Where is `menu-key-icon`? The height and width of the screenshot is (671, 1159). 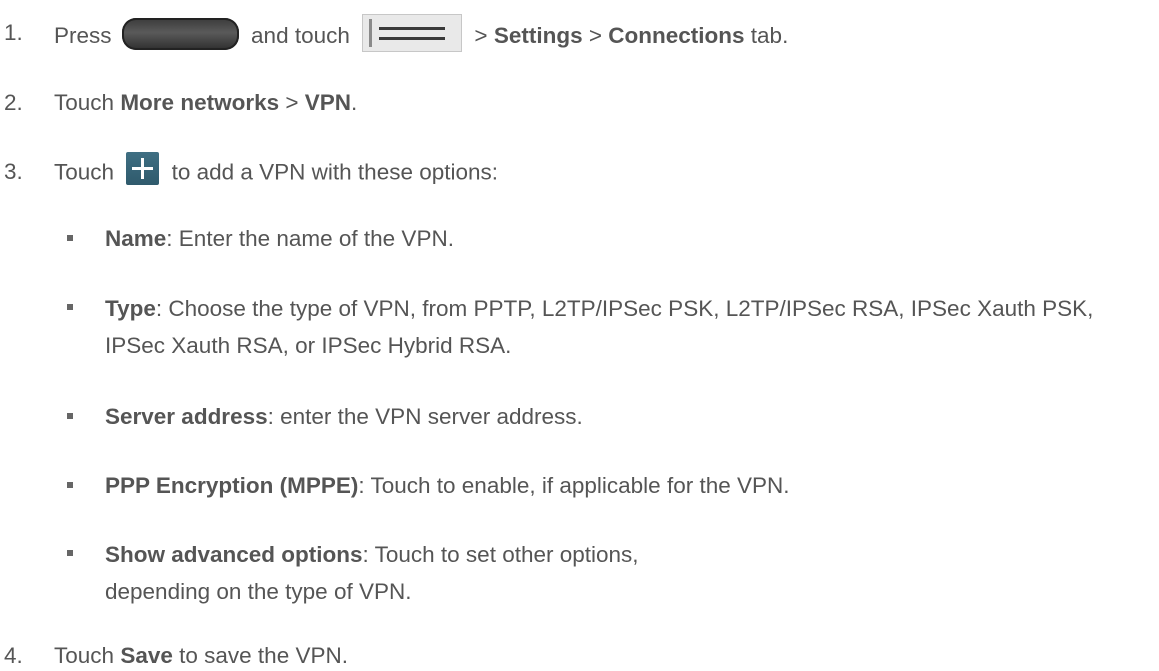 menu-key-icon is located at coordinates (412, 33).